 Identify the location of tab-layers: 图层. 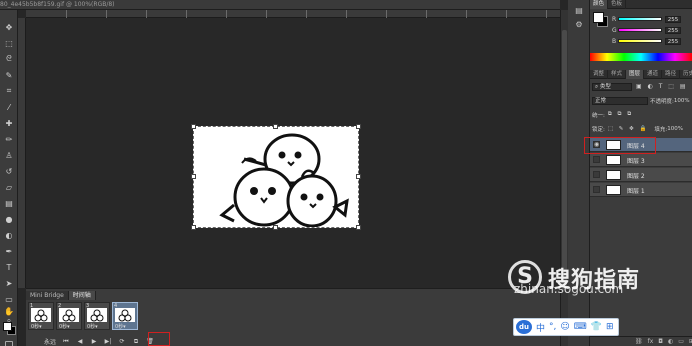
(635, 74).